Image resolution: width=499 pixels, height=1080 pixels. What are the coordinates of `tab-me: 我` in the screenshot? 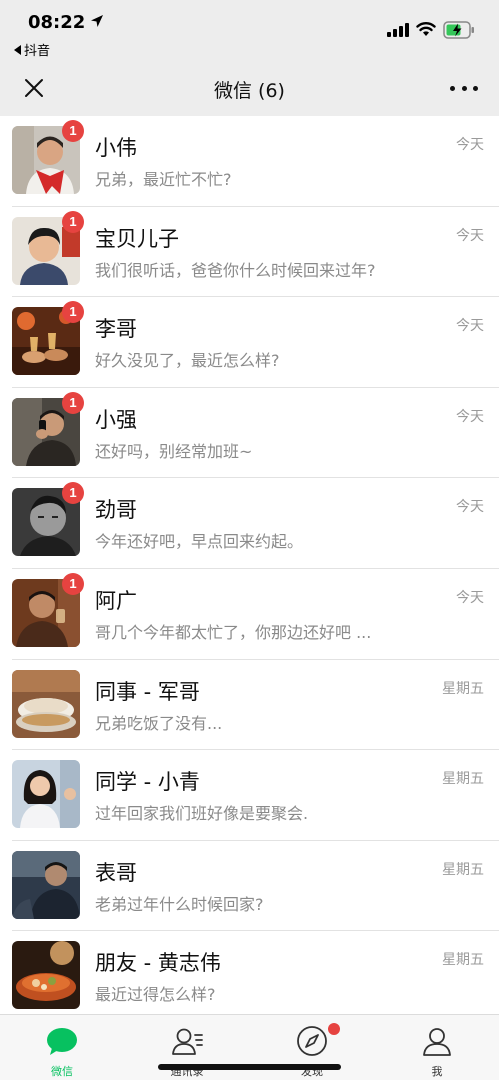 It's located at (437, 1047).